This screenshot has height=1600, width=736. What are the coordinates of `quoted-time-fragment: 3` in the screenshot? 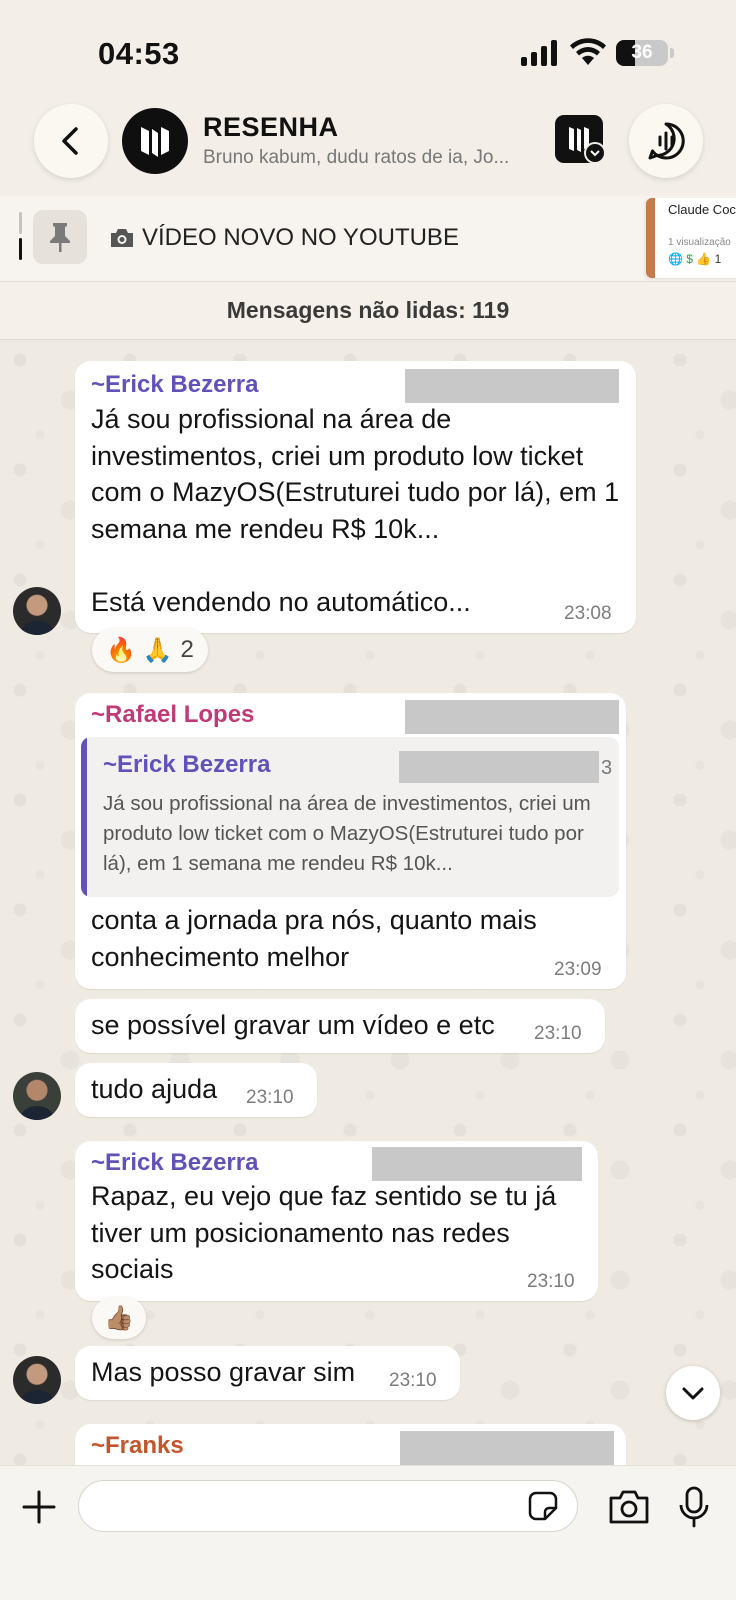 It's located at (607, 768).